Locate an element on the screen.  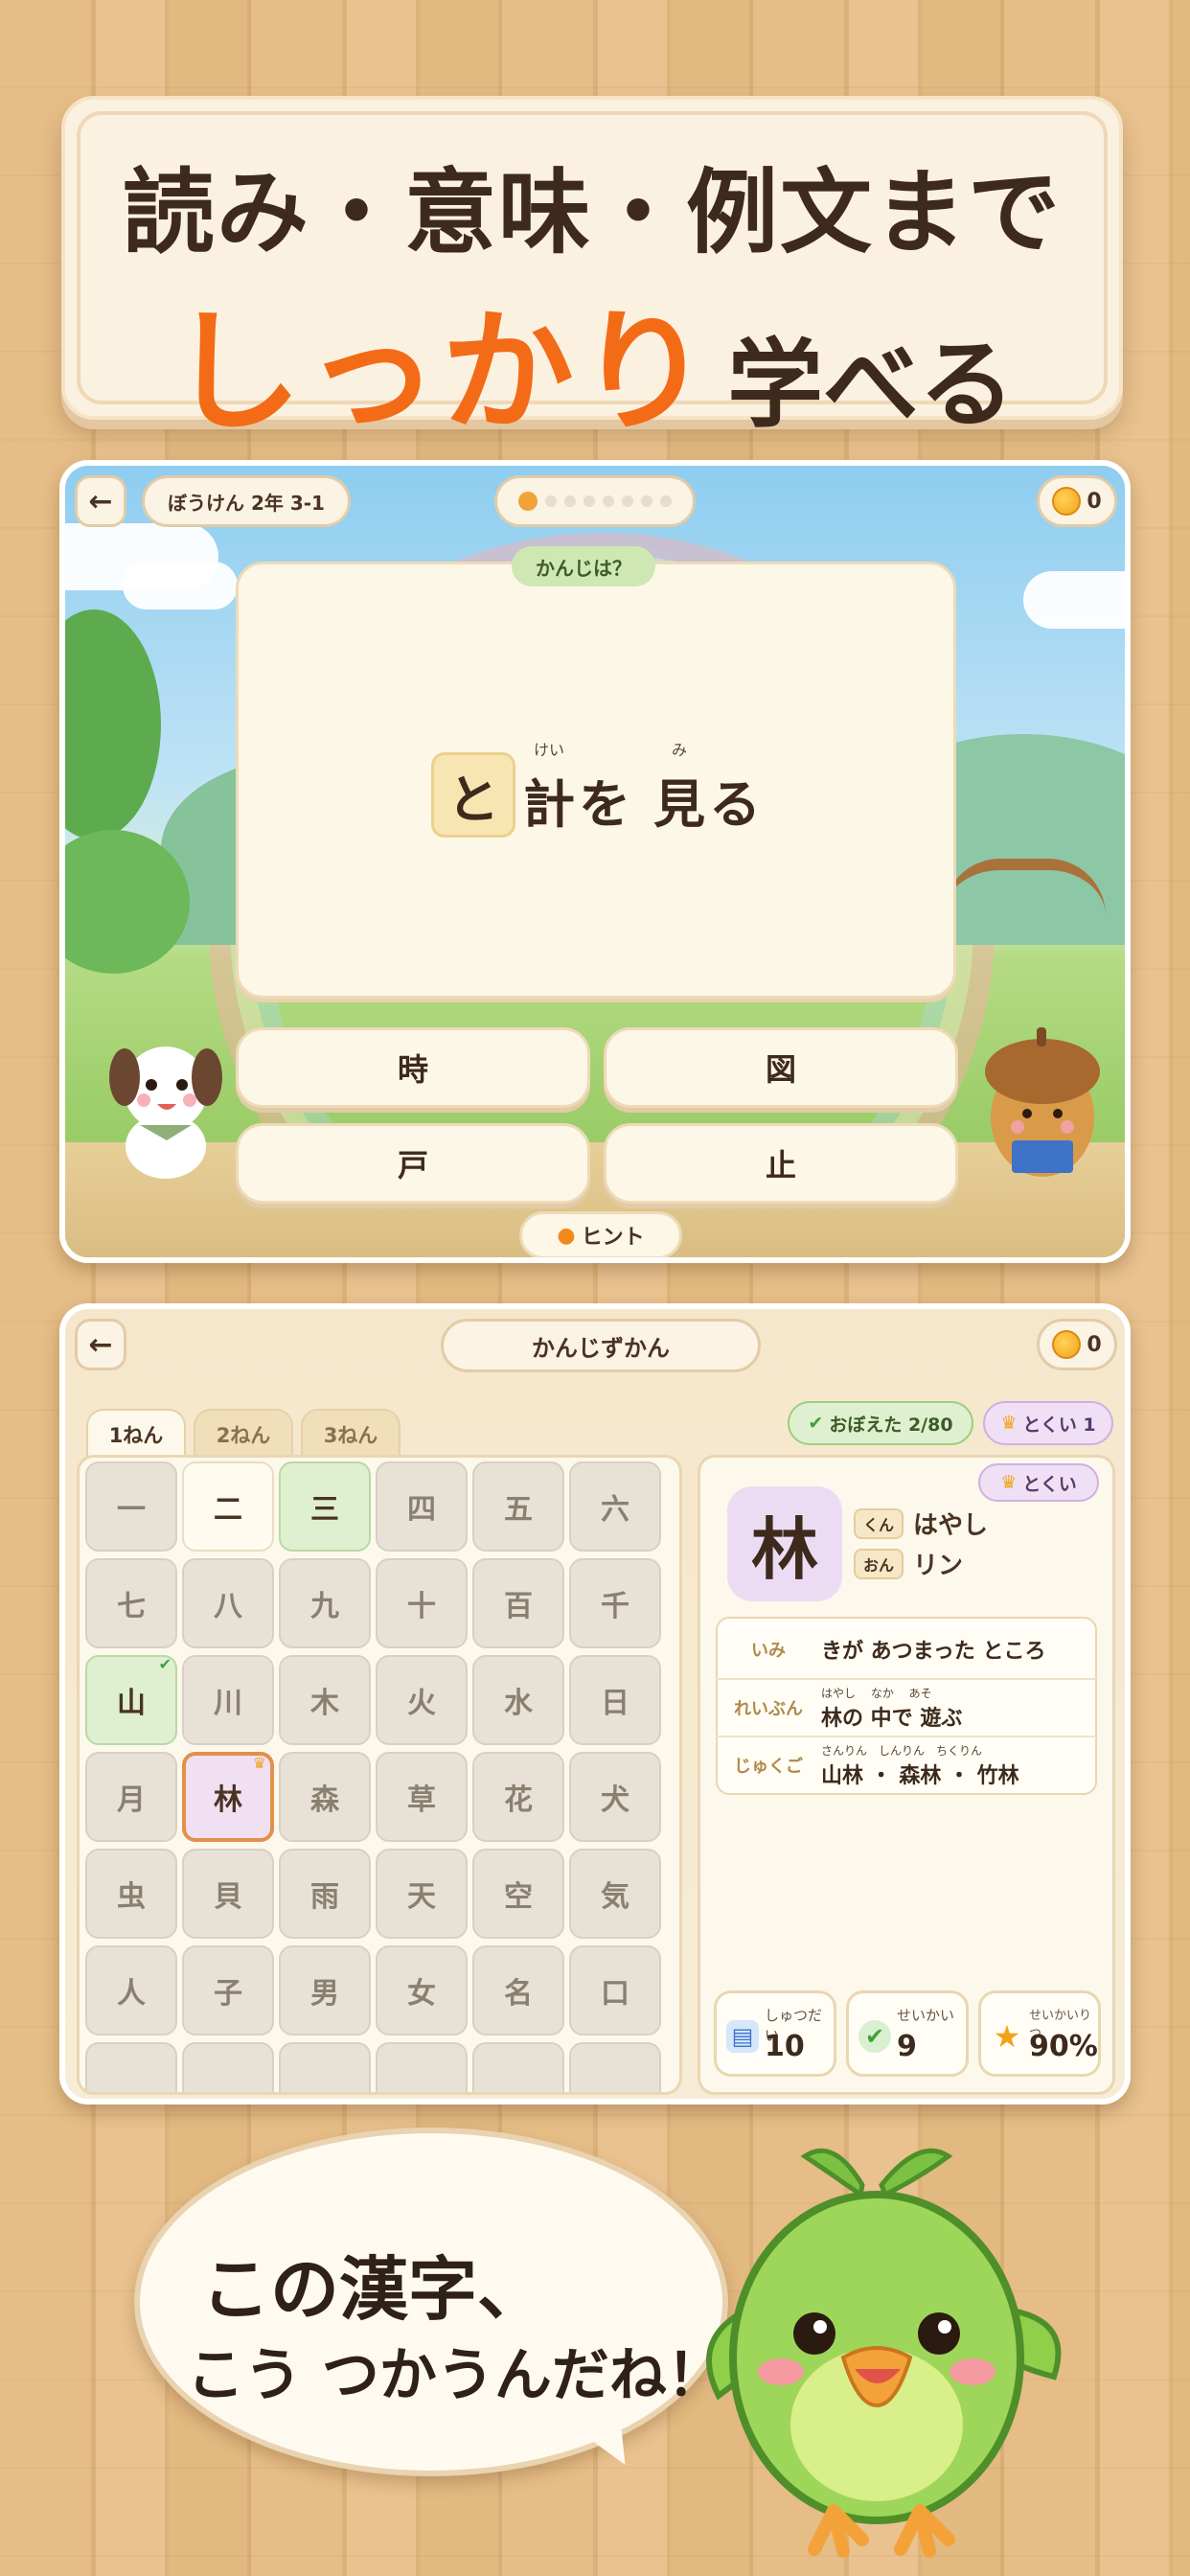
back-button: ← is located at coordinates (101, 501).